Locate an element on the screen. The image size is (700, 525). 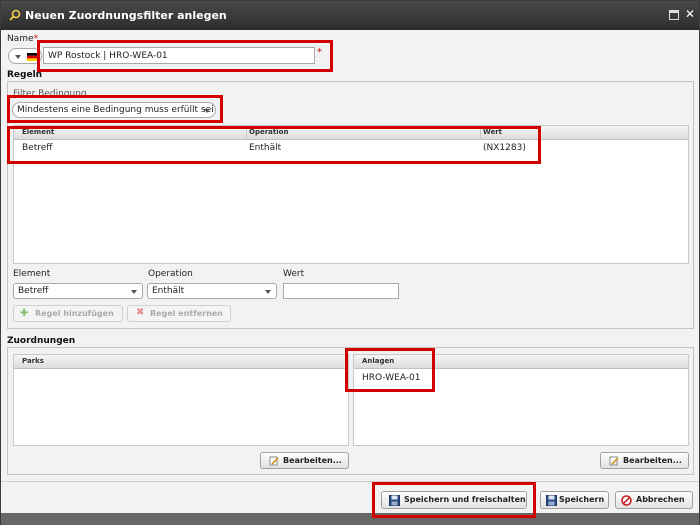
zuordnungen-title: Zuordnungen is located at coordinates (41, 341).